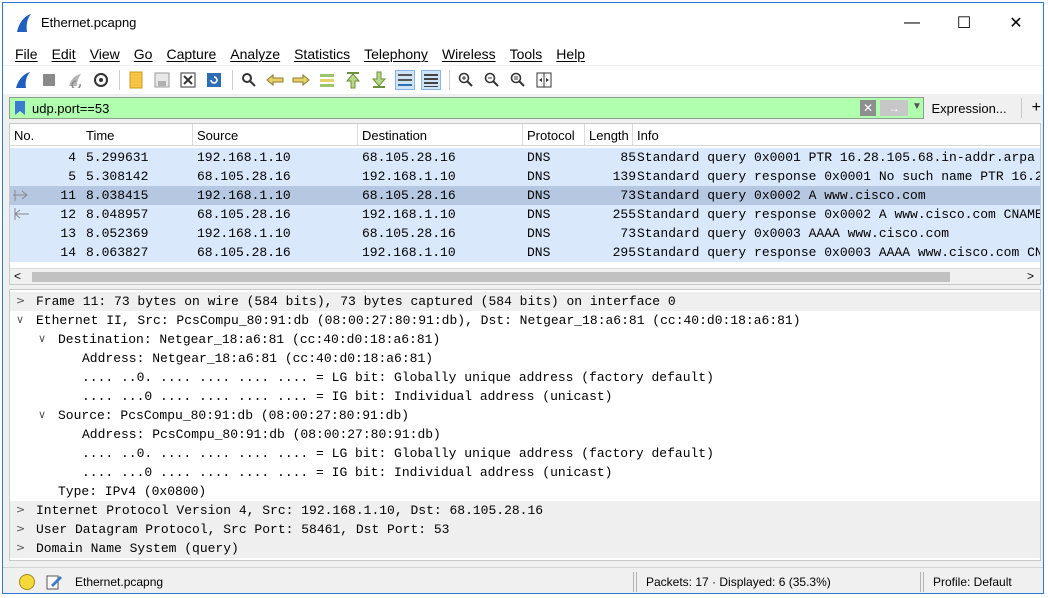  I want to click on horizontal-scrollbar: < >, so click(525, 276).